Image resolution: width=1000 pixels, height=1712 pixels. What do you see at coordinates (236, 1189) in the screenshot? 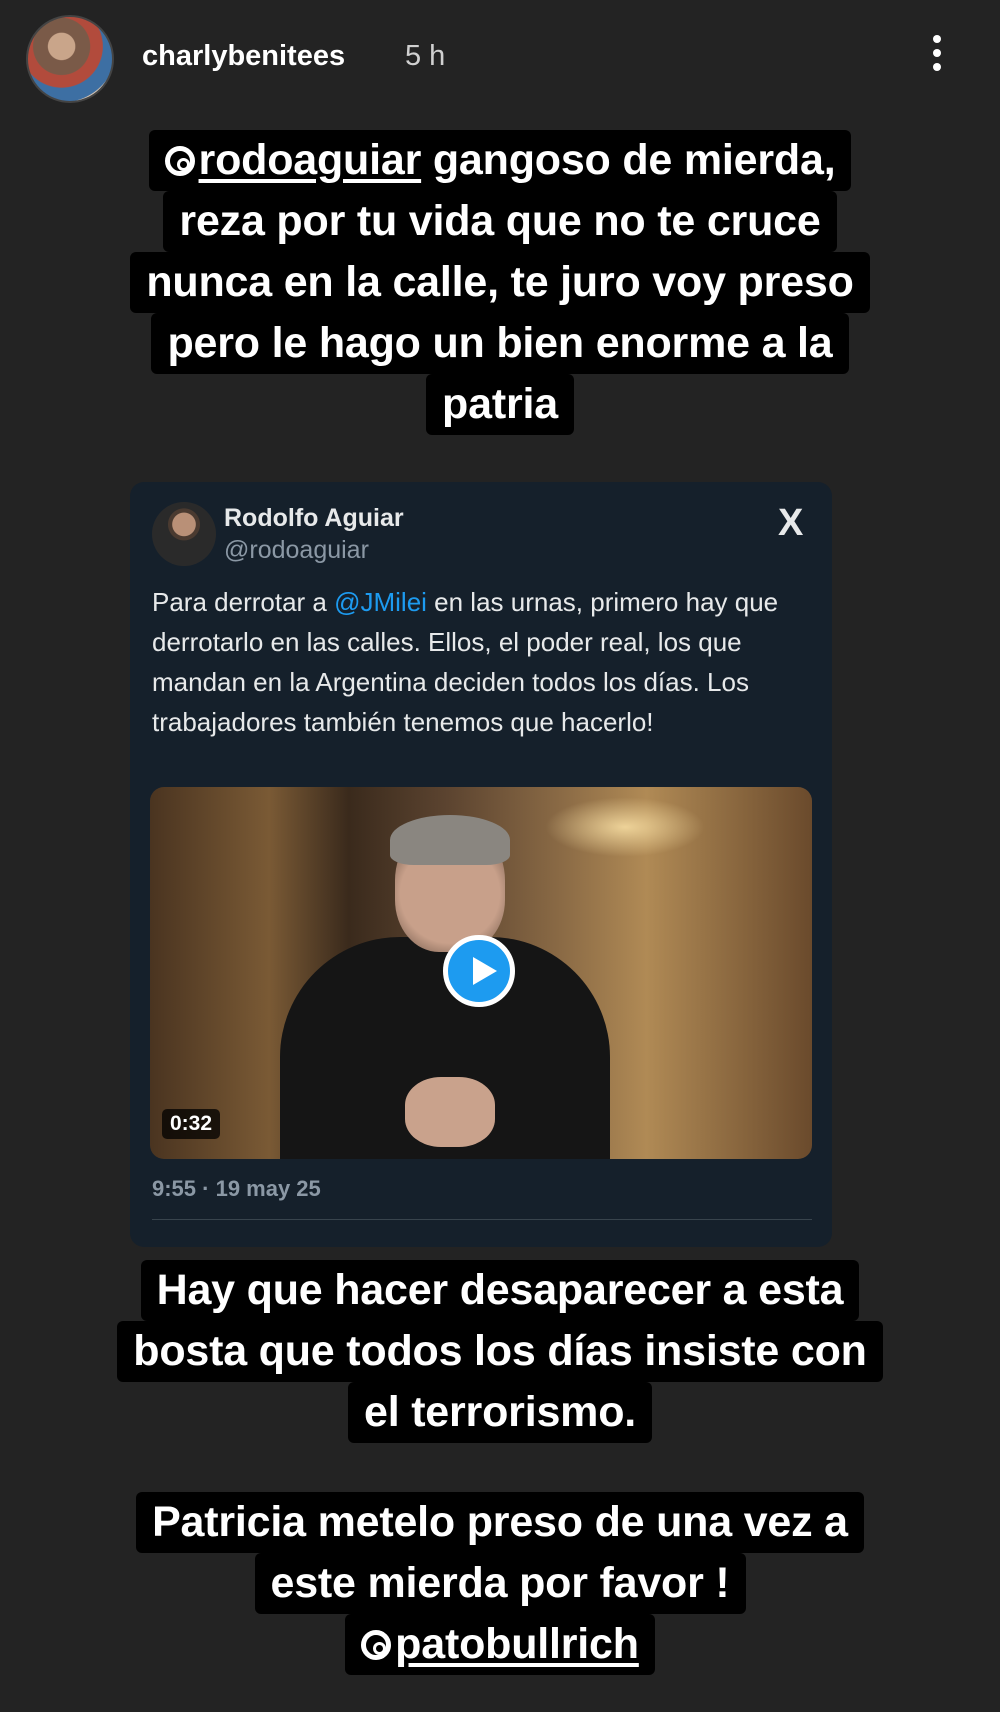
I see `tweet-timestamp: 9:55 · 19 may 25` at bounding box center [236, 1189].